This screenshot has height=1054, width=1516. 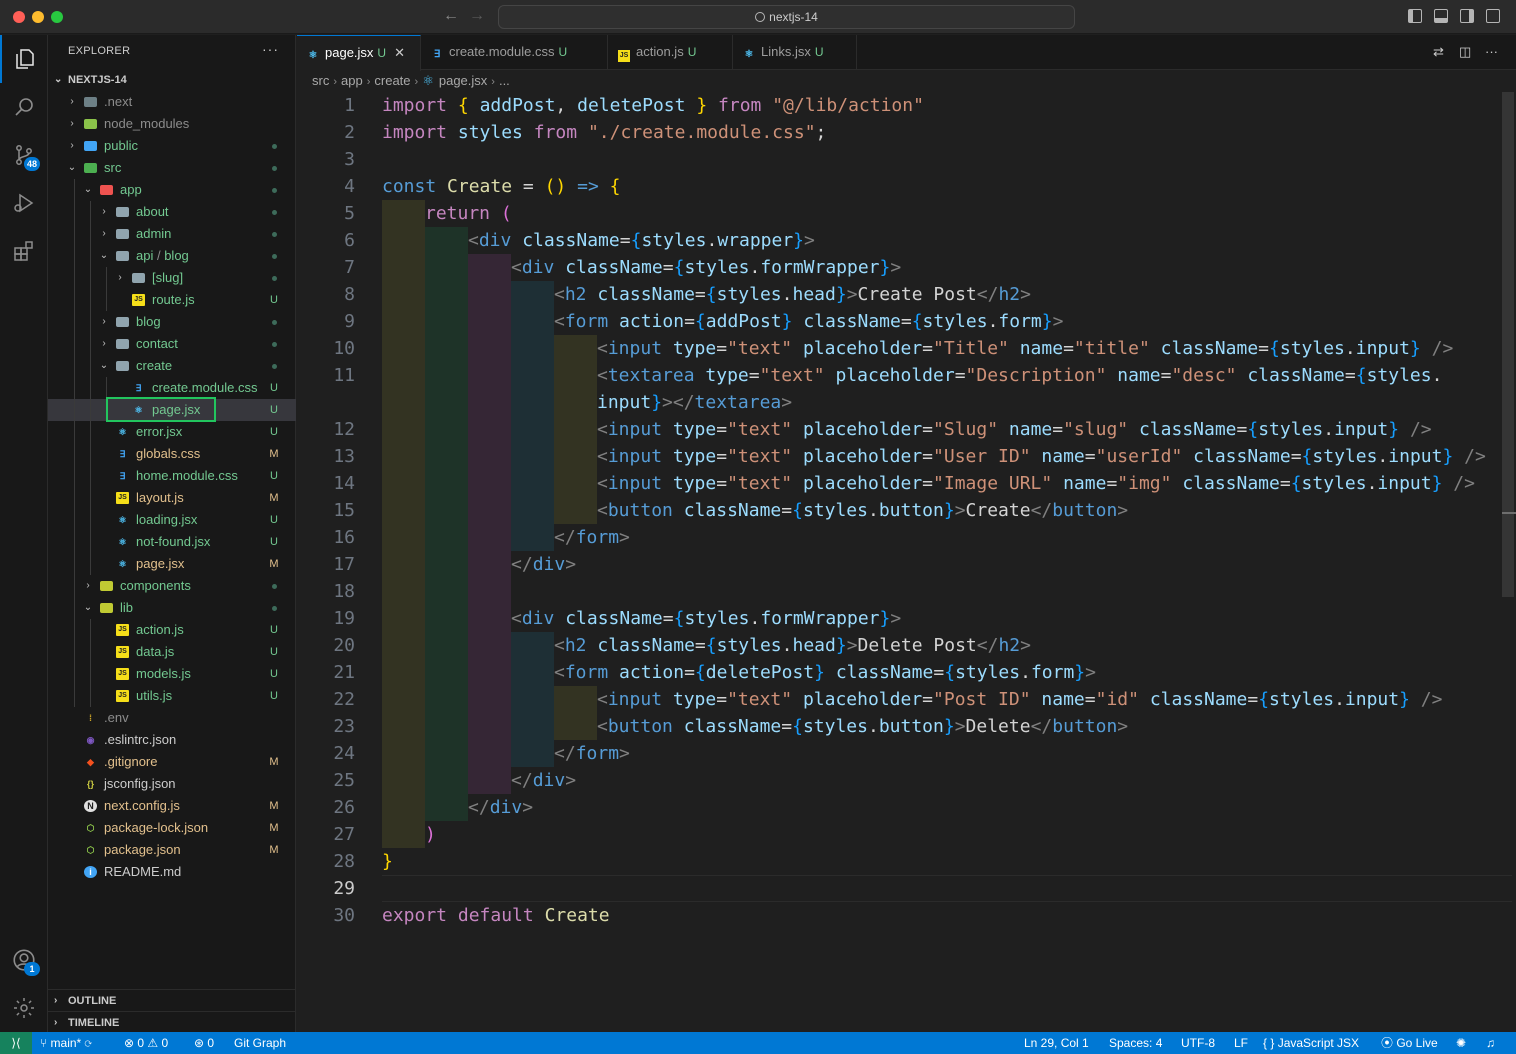 What do you see at coordinates (1415, 16) in the screenshot?
I see `toggle-primary-sidebar-icon` at bounding box center [1415, 16].